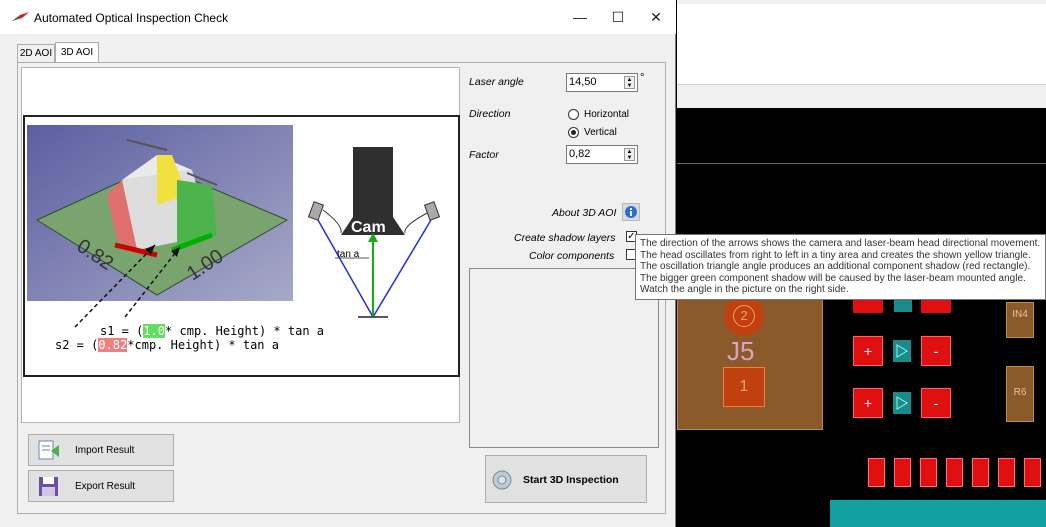 This screenshot has height=527, width=1046. What do you see at coordinates (936, 351) in the screenshot?
I see `pad-minus-1: -` at bounding box center [936, 351].